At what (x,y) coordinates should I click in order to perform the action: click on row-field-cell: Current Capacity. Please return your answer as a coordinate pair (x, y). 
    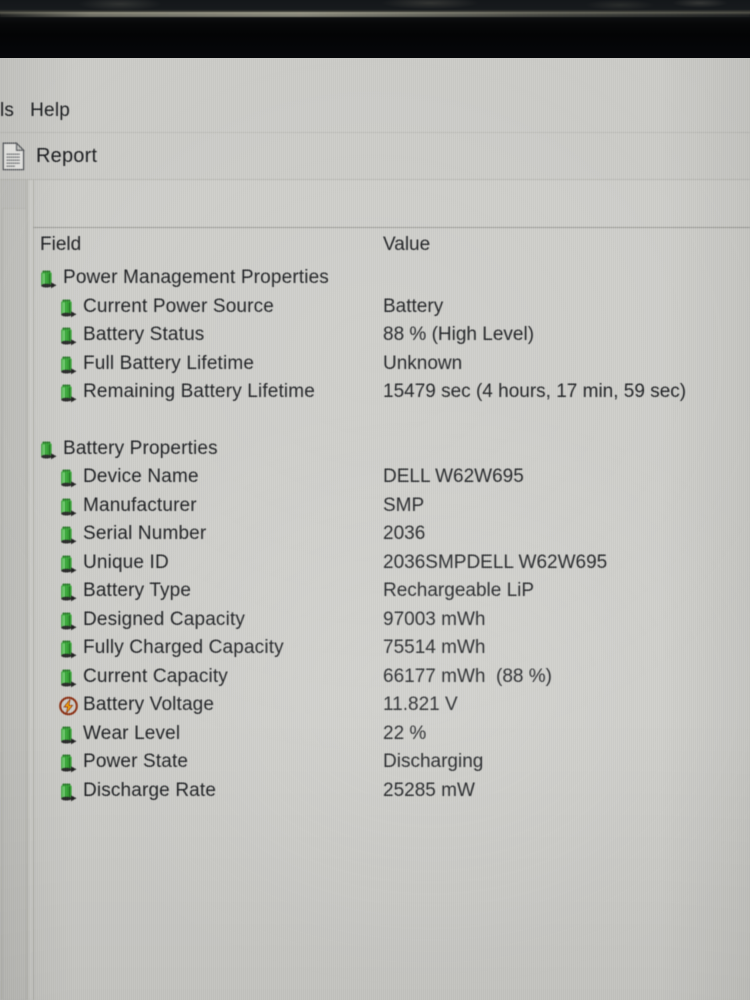
    Looking at the image, I should click on (143, 677).